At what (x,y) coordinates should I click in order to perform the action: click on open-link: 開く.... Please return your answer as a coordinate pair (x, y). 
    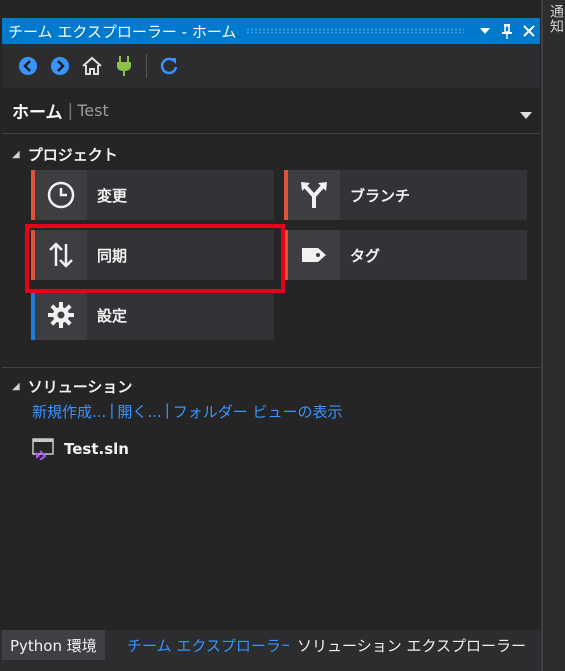
    Looking at the image, I should click on (139, 411).